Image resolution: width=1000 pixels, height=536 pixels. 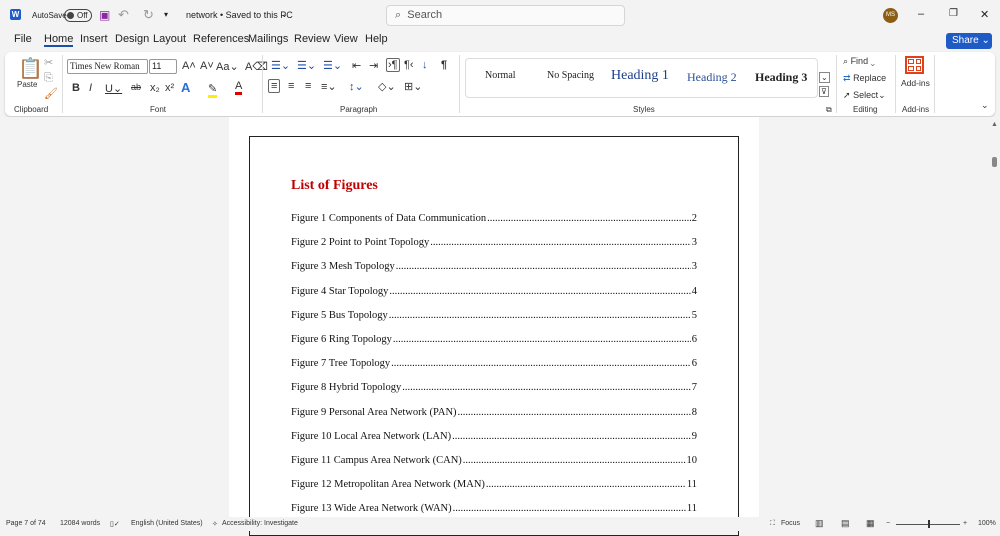 I want to click on add-ins-icon, so click(x=914, y=65).